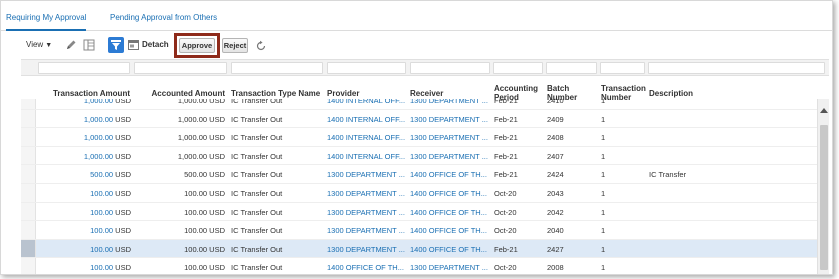 This screenshot has height=279, width=839. What do you see at coordinates (197, 45) in the screenshot?
I see `approve-button: Approve` at bounding box center [197, 45].